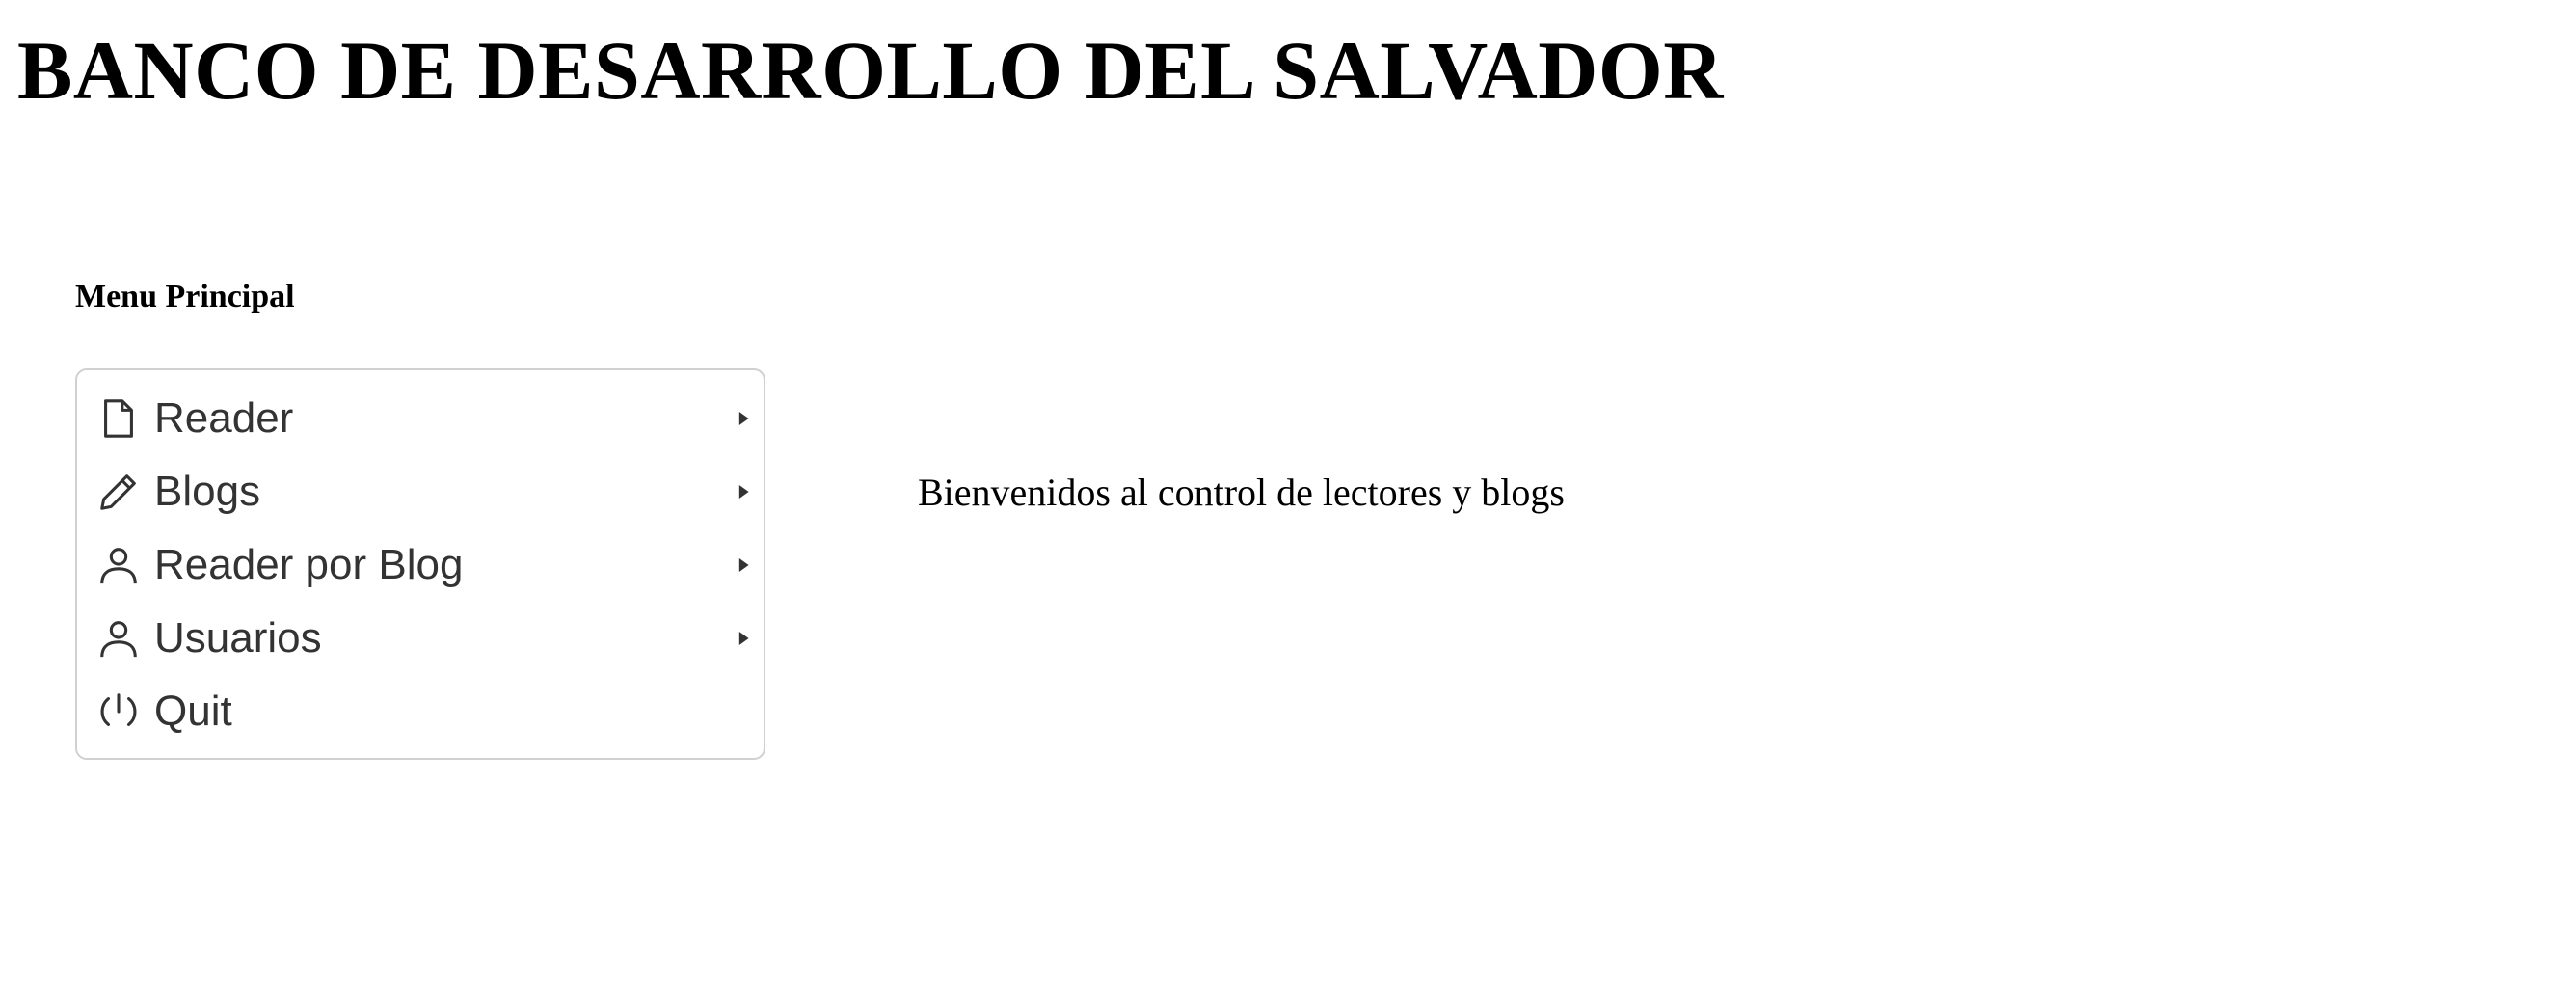  Describe the element at coordinates (871, 70) in the screenshot. I see `page-title: BANCO DE DESARROLLO DEL SALVADOR` at that location.